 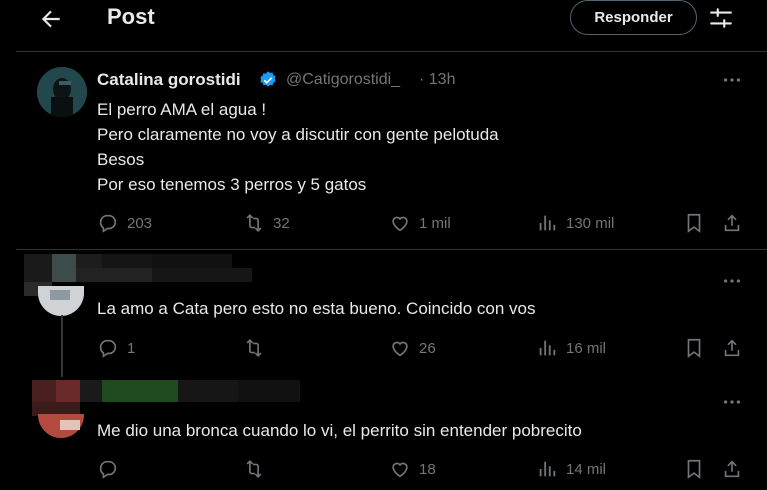 What do you see at coordinates (721, 18) in the screenshot?
I see `tune-icon` at bounding box center [721, 18].